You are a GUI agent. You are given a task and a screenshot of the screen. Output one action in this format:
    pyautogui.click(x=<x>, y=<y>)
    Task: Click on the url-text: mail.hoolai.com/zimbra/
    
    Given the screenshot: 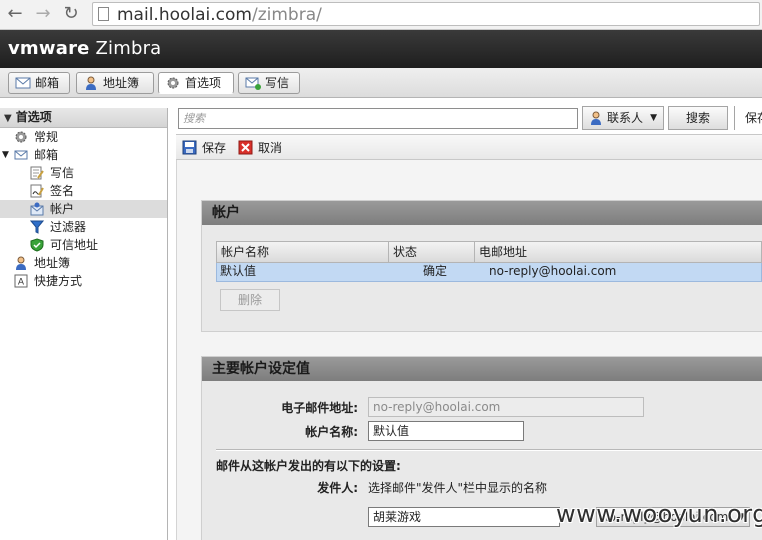 What is the action you would take?
    pyautogui.click(x=219, y=15)
    